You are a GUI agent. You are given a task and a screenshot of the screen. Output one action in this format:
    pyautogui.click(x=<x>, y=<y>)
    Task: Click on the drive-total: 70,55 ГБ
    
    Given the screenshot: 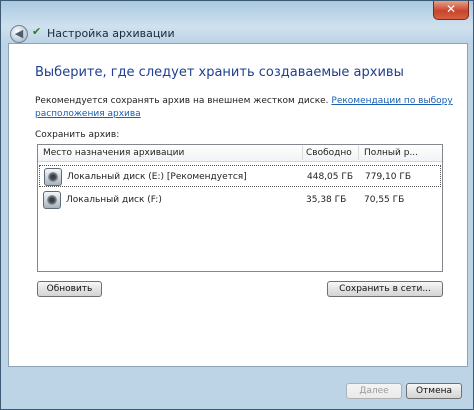 What is the action you would take?
    pyautogui.click(x=384, y=200)
    